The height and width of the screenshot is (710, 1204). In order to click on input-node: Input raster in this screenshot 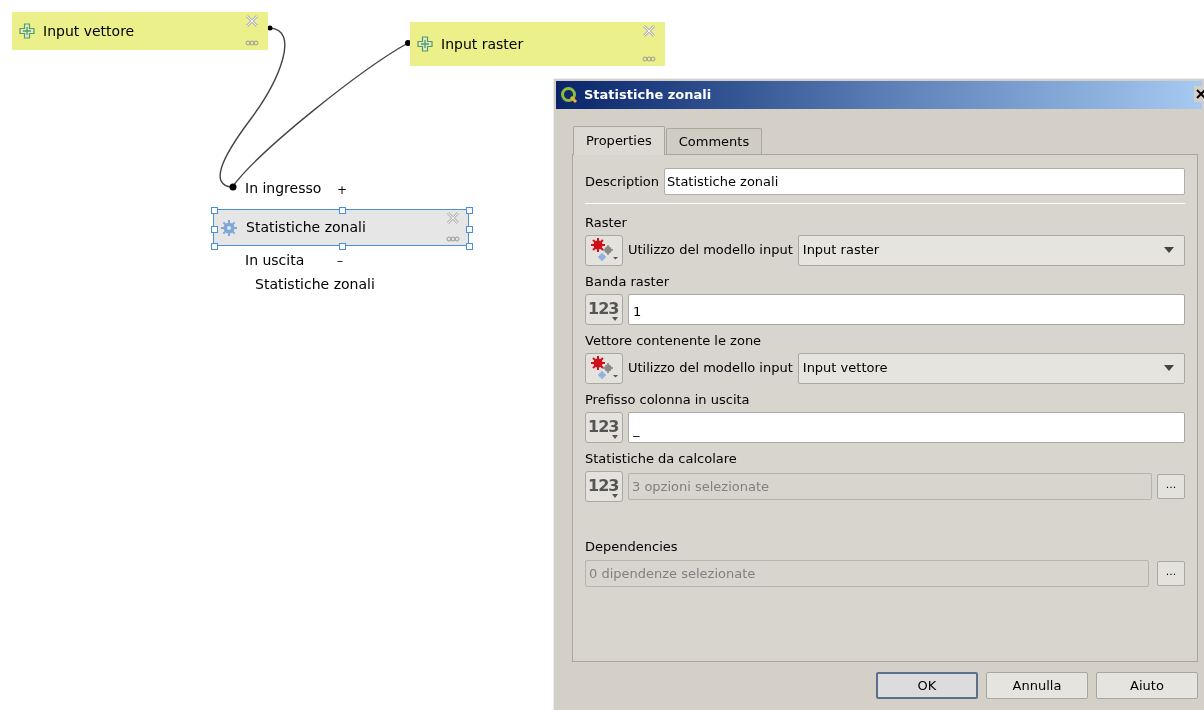, I will do `click(537, 44)`.